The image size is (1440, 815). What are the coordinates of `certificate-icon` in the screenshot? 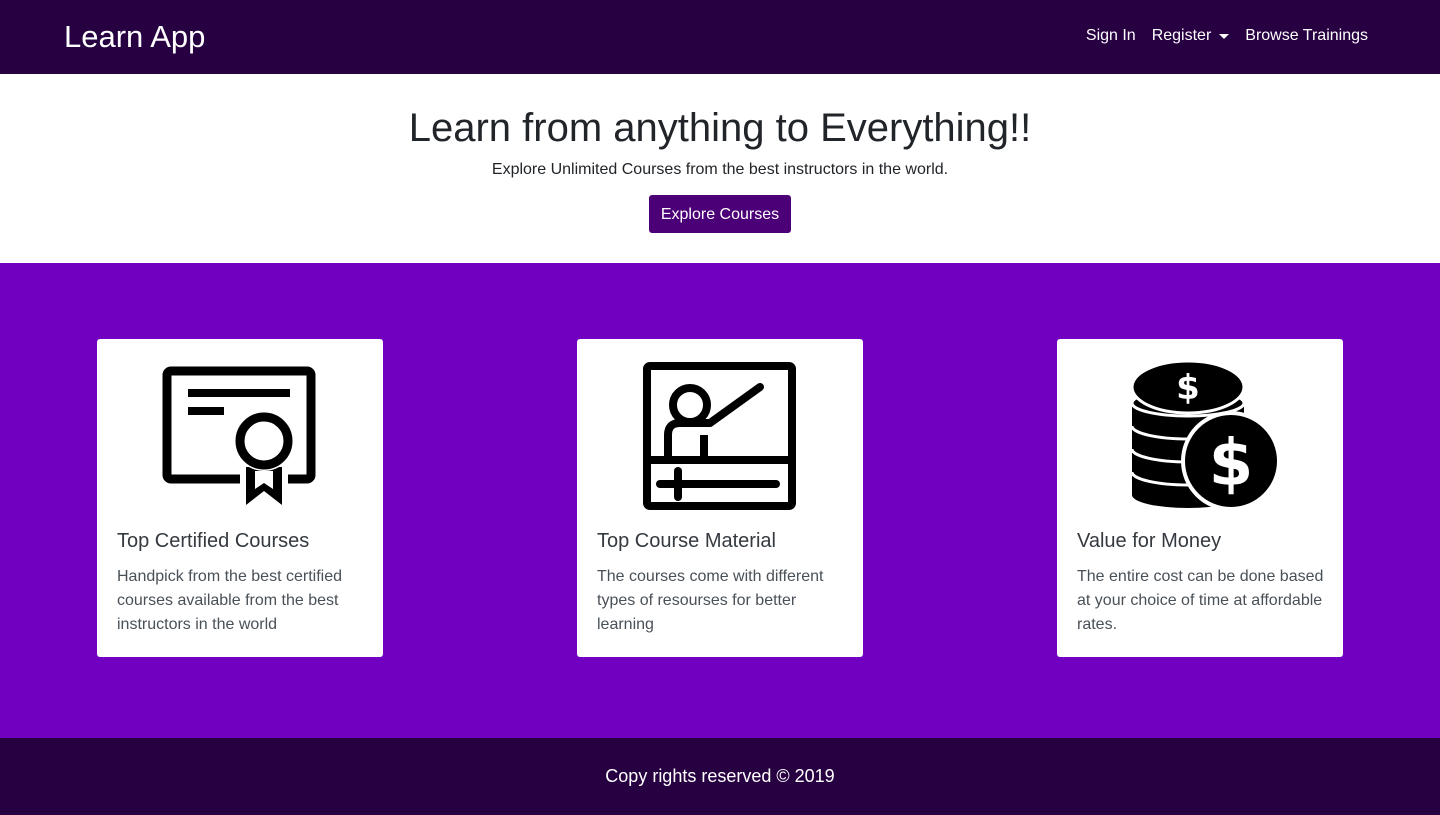 It's located at (239, 435).